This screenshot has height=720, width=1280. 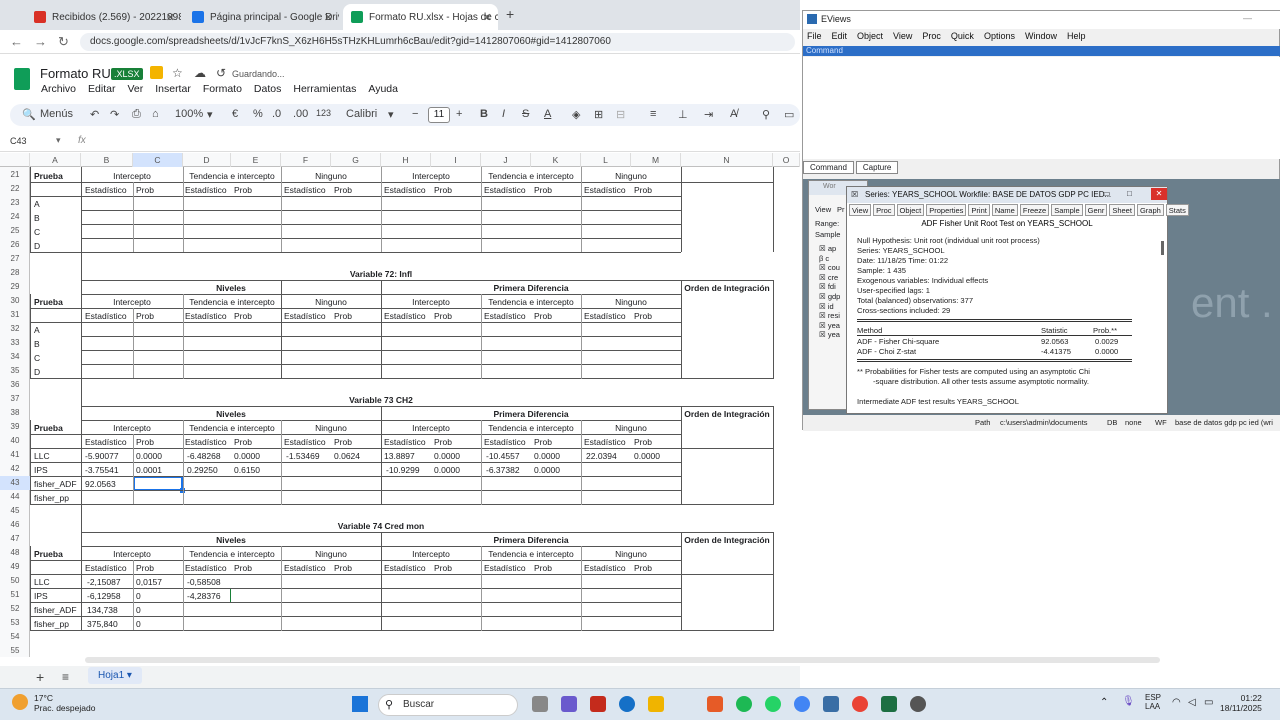 I want to click on currency-button: €, so click(x=235, y=114).